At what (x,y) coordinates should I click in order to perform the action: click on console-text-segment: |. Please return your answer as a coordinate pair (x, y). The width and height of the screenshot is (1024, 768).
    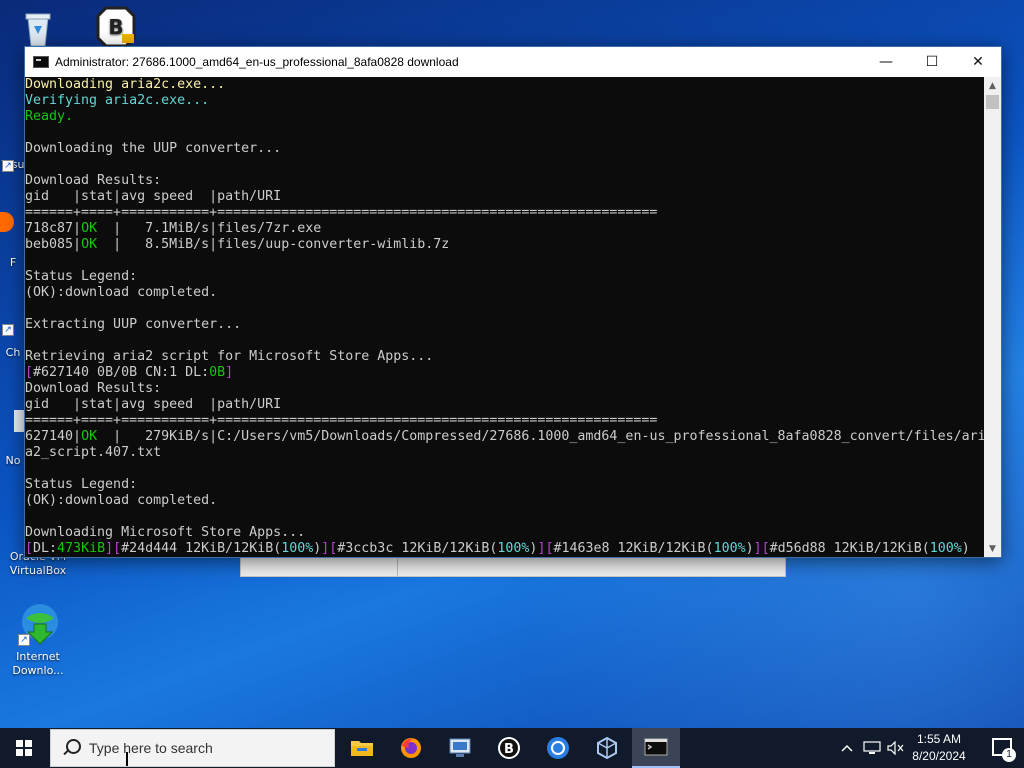
    Looking at the image, I should click on (77, 436).